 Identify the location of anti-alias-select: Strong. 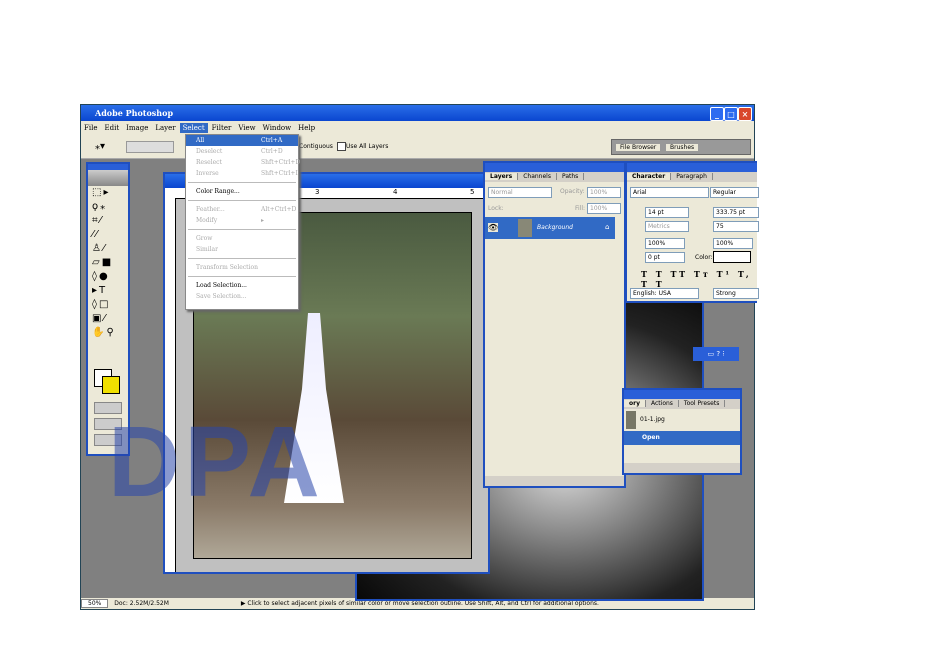
(736, 293).